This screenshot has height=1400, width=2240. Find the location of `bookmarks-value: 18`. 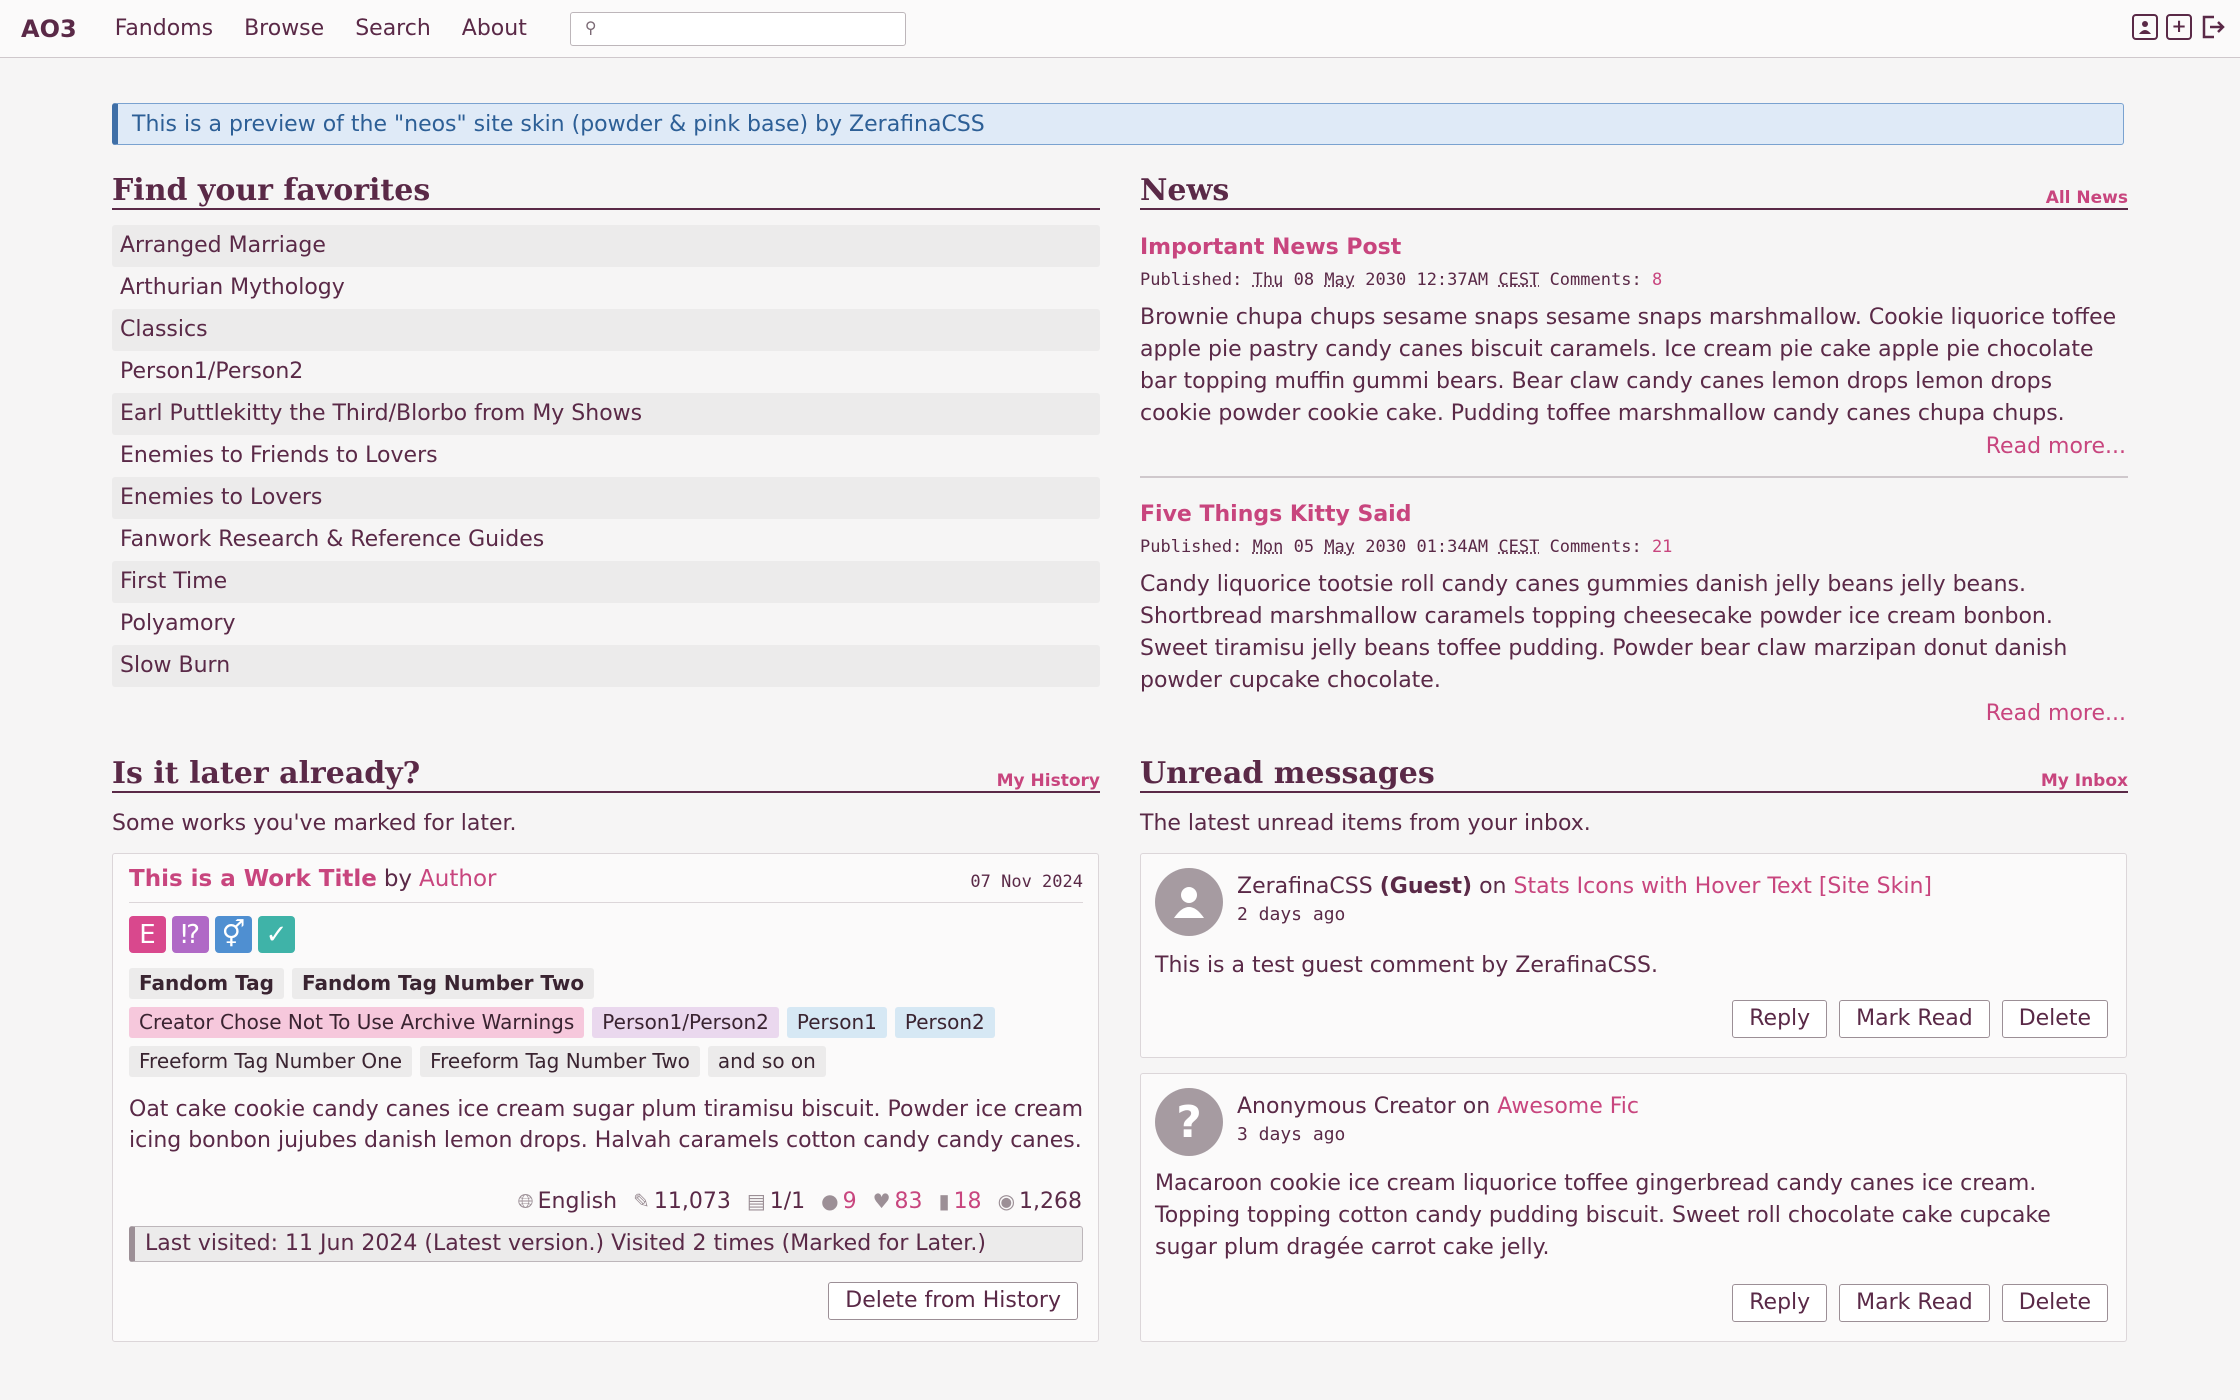

bookmarks-value: 18 is located at coordinates (967, 1201).